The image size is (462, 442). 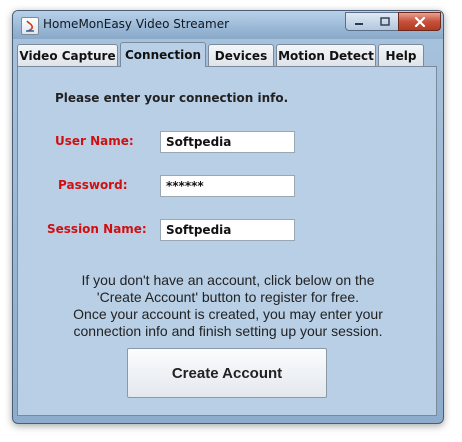 I want to click on title-bar: HomeMonEasy Video Streamer, so click(x=228, y=25).